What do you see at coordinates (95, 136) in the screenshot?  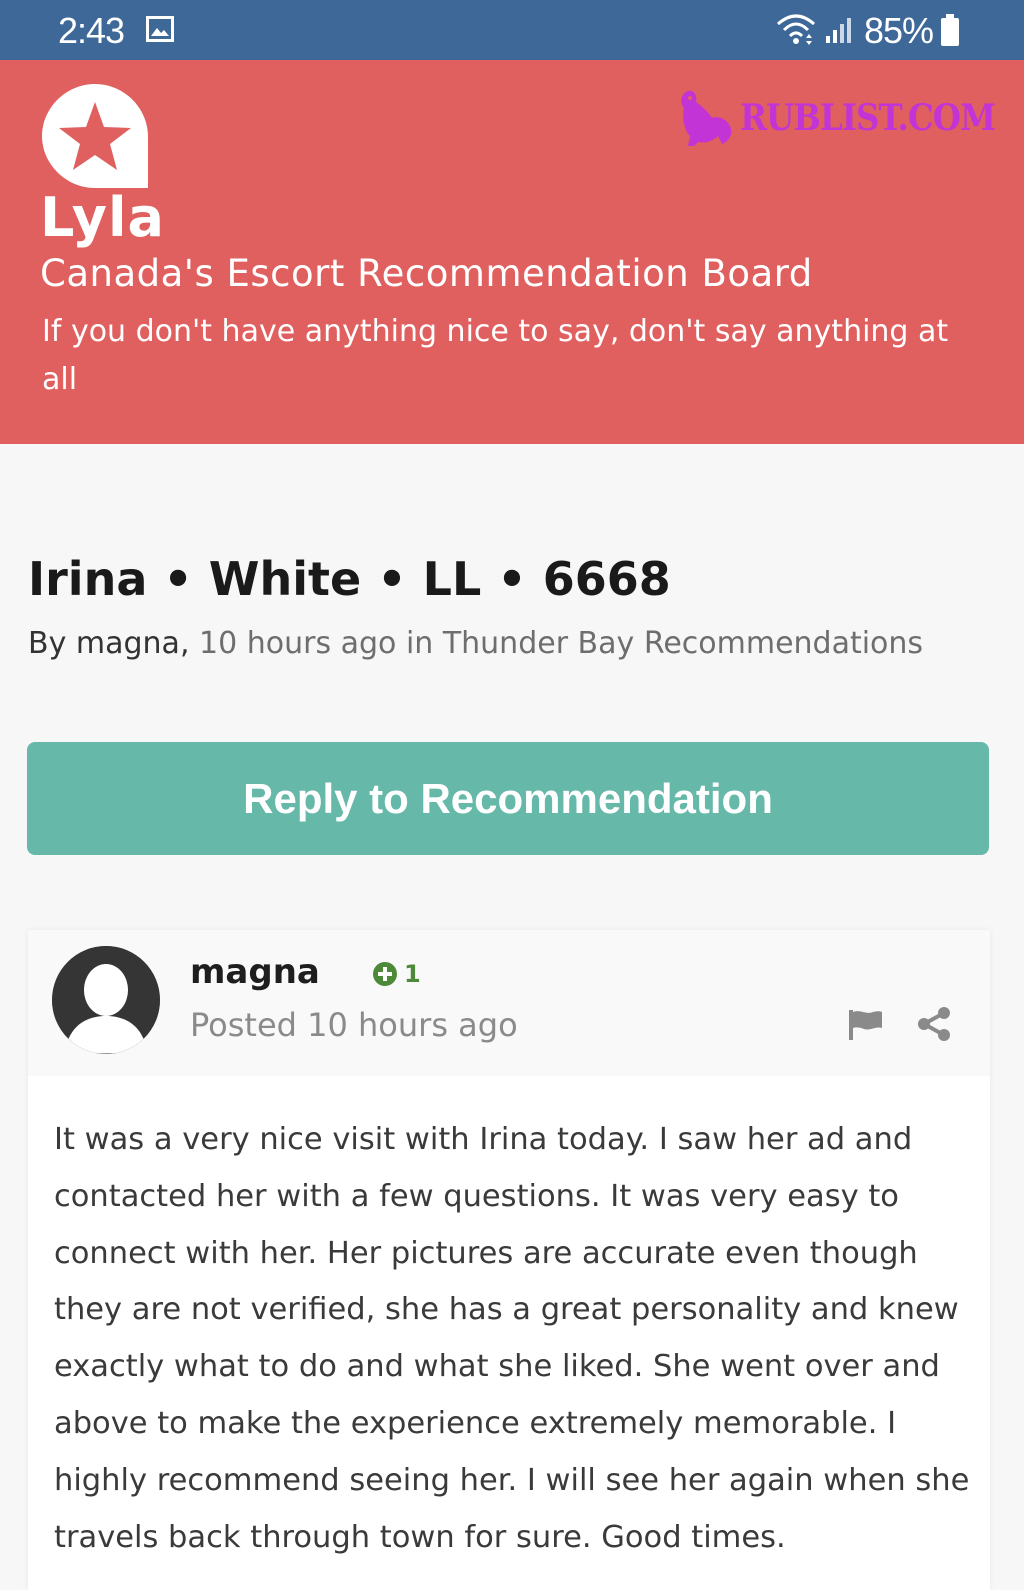 I see `star-badge-icon` at bounding box center [95, 136].